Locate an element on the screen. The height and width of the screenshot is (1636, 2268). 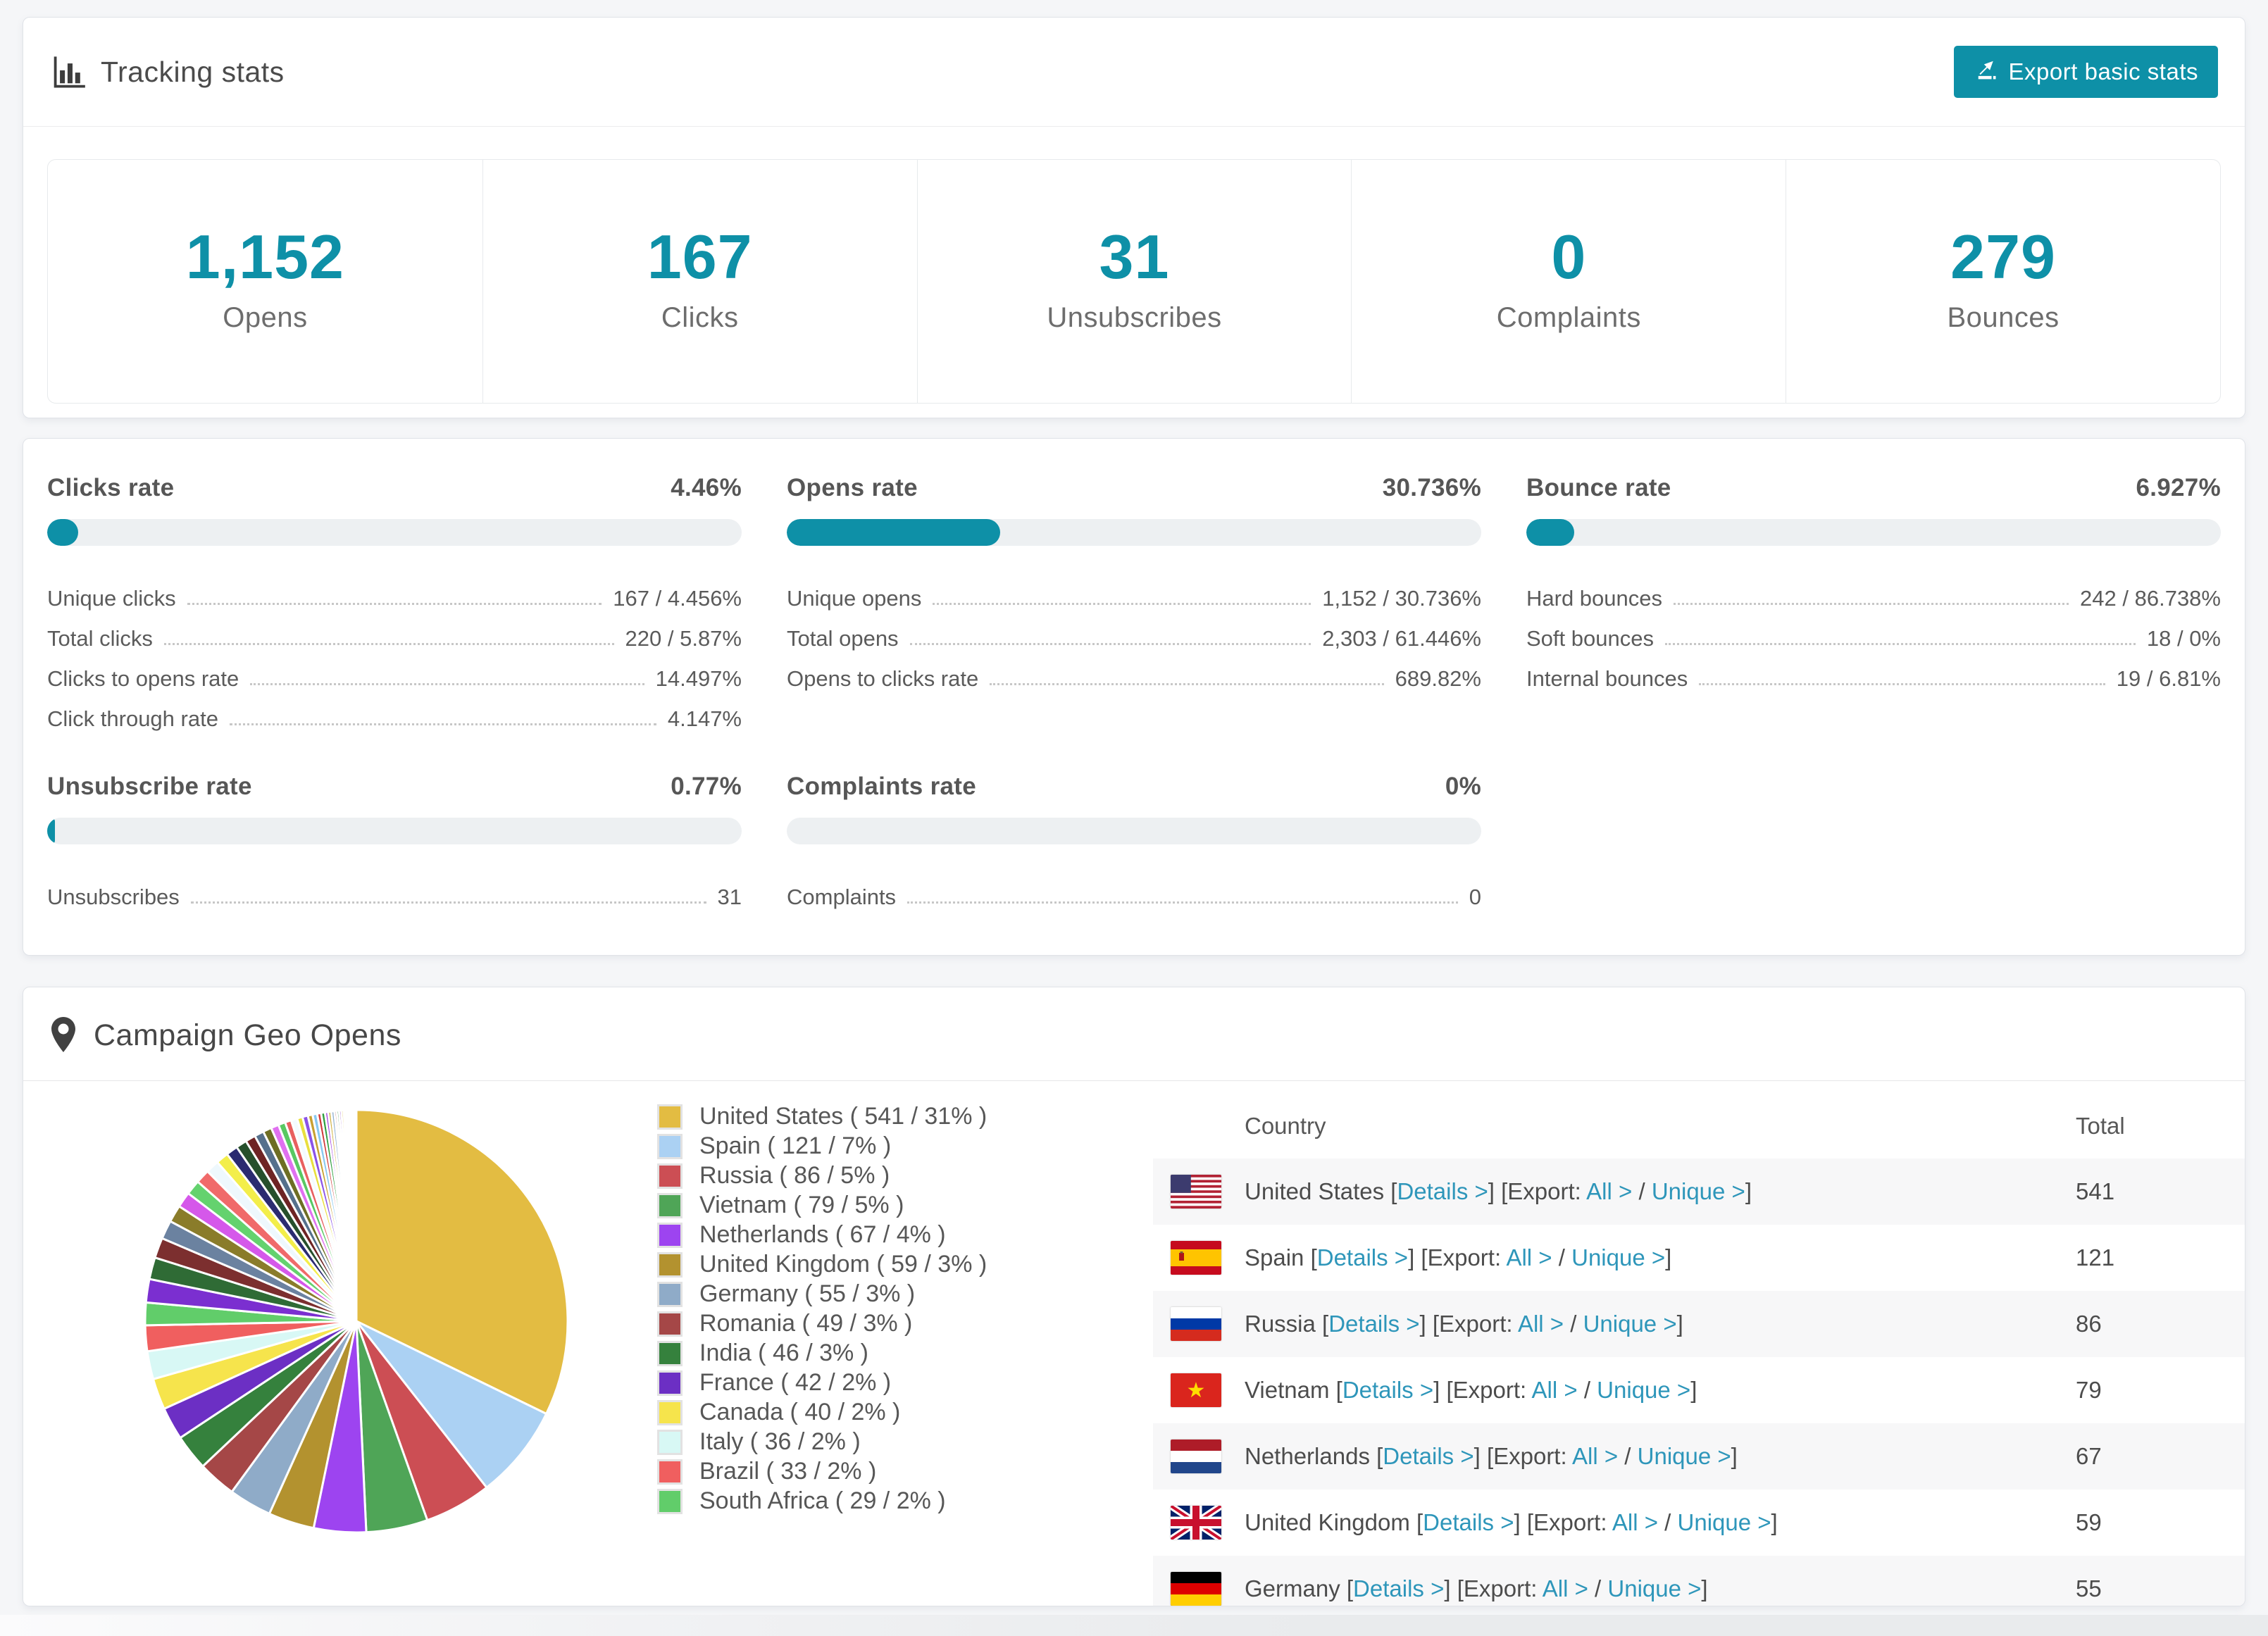
text: Russia is located at coordinates (1284, 1324).